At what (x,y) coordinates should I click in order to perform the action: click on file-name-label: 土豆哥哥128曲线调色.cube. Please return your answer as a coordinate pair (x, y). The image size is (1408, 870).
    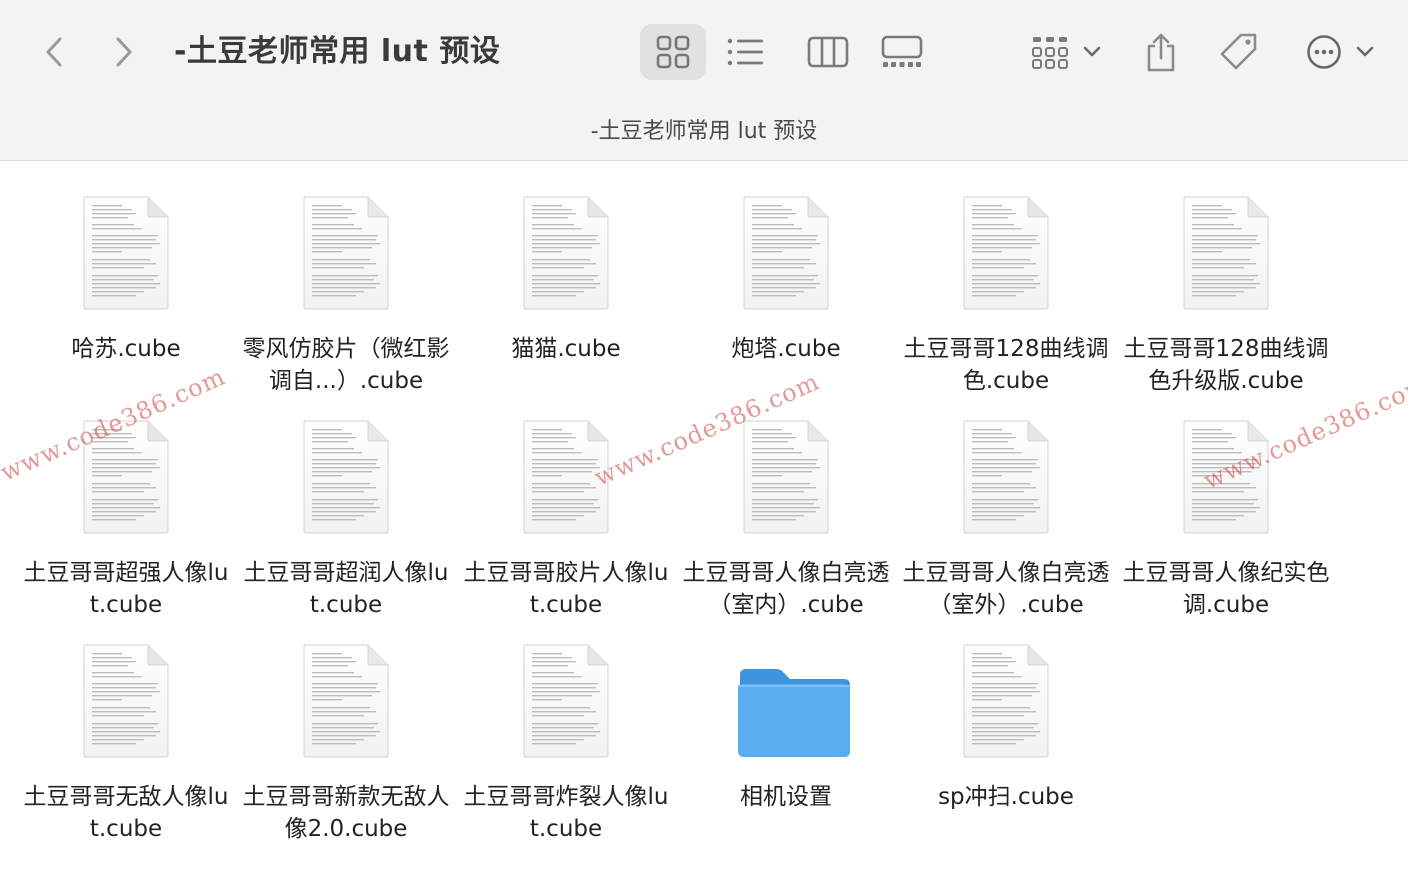
    Looking at the image, I should click on (1006, 365).